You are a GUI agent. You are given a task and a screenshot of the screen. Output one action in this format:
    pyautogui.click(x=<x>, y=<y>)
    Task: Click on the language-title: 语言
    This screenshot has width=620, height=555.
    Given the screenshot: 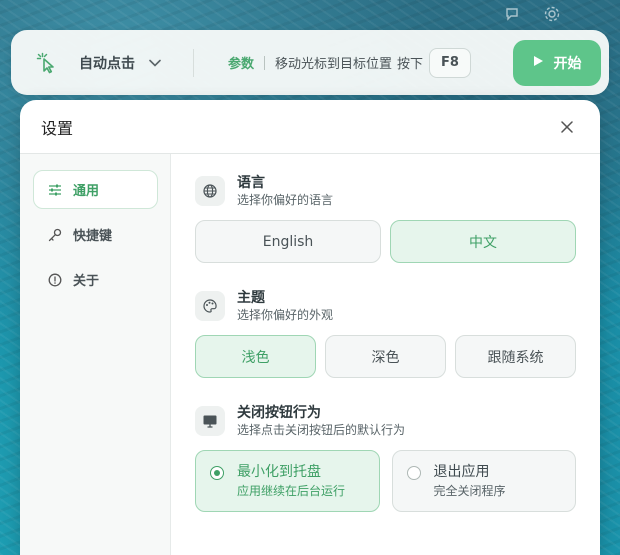 What is the action you would take?
    pyautogui.click(x=251, y=183)
    